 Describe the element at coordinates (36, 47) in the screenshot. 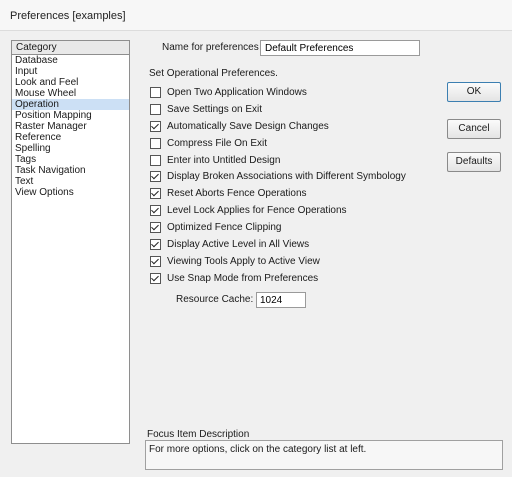

I see `category-header-label: Category` at that location.